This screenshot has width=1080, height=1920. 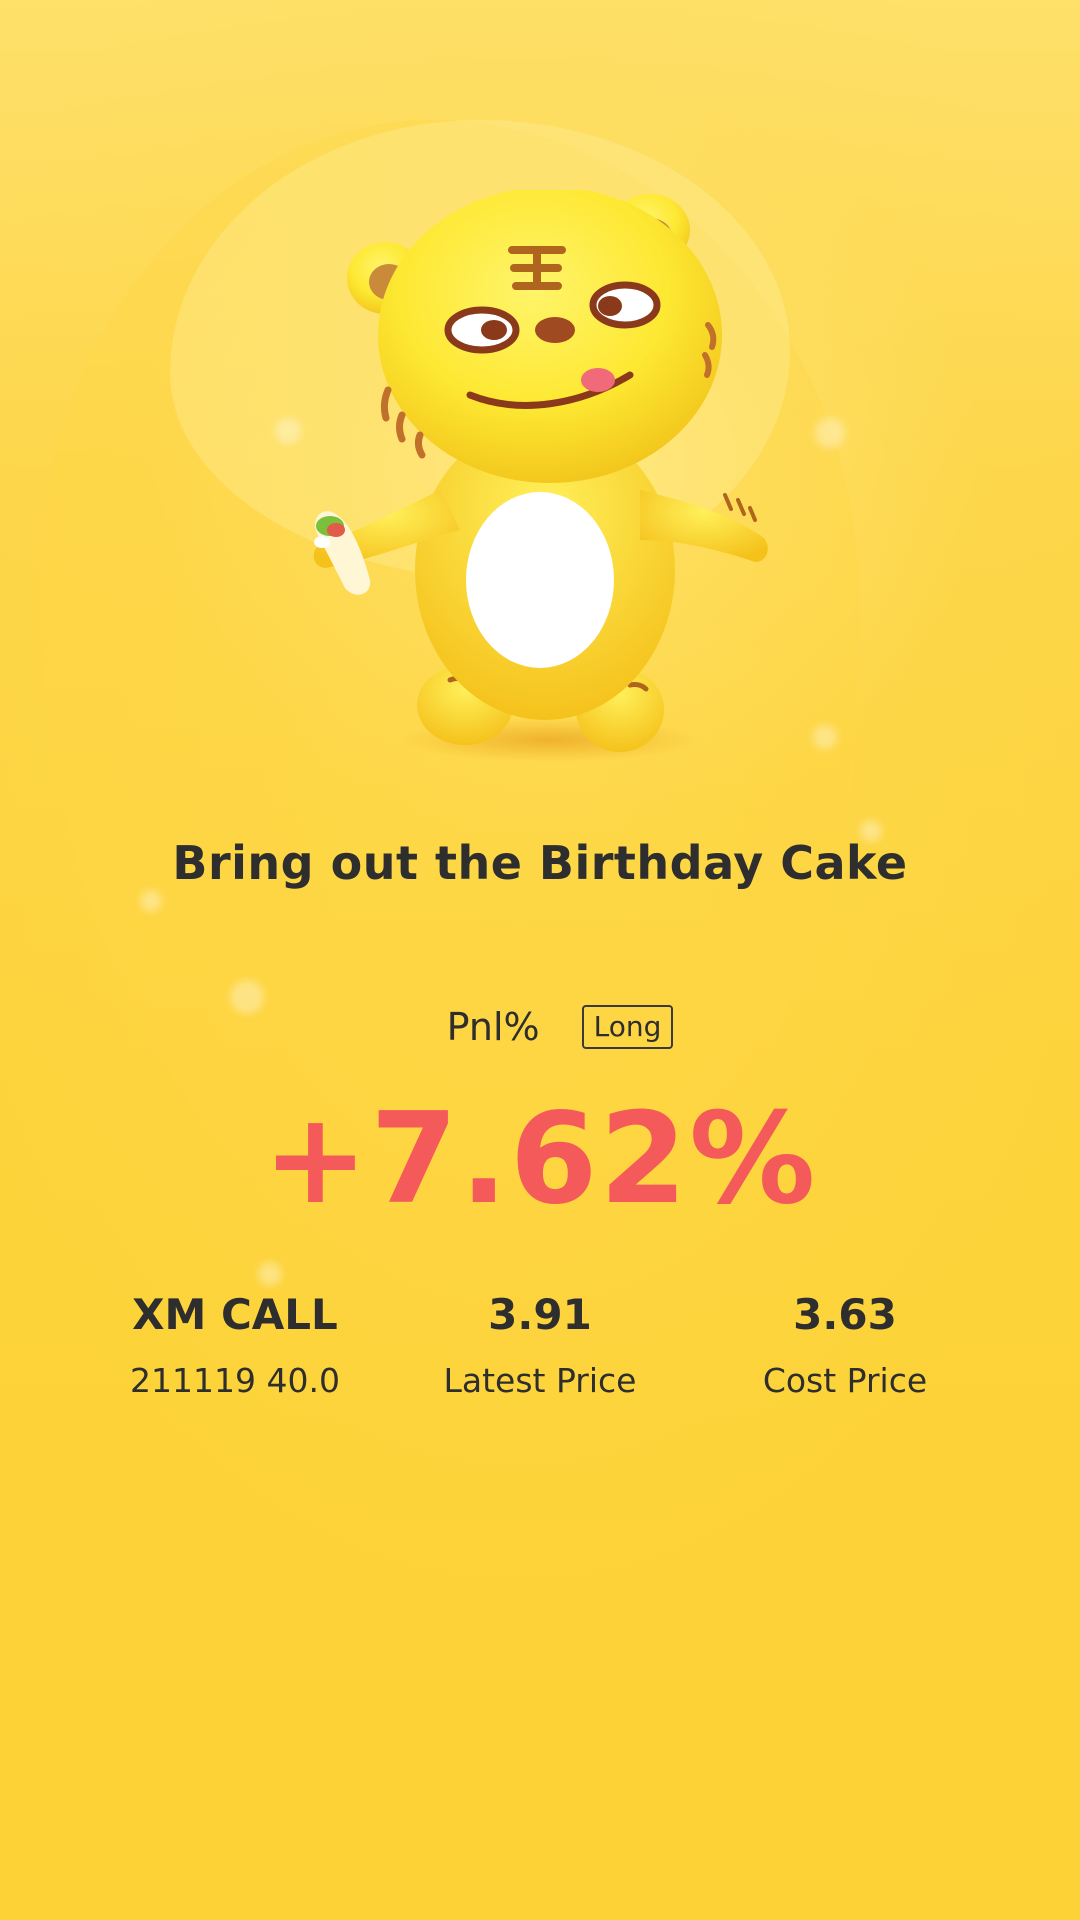 I want to click on contract-detail: 211119 40.0, so click(x=235, y=1380).